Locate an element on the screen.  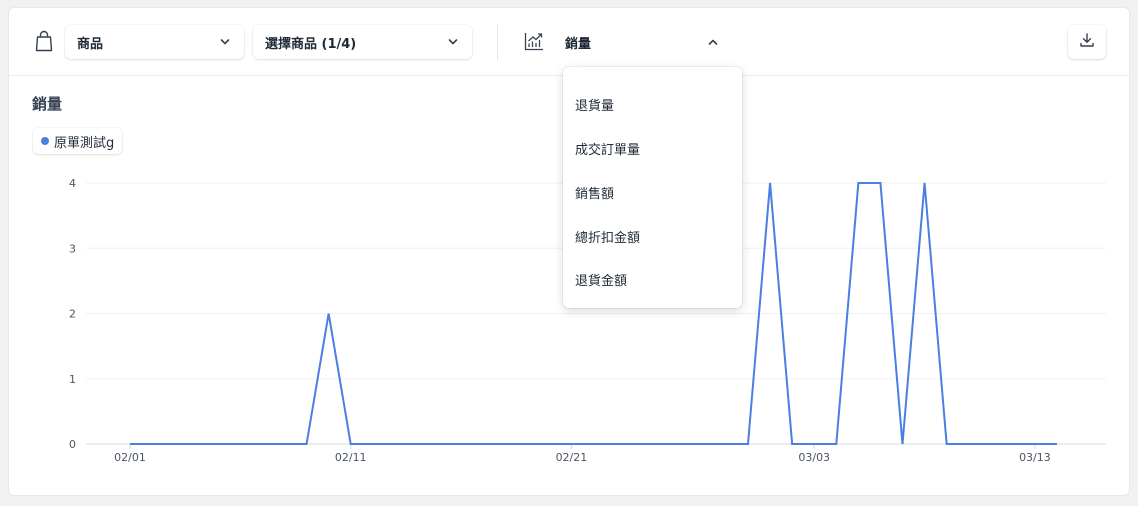
metric-option: 成交訂單量 is located at coordinates (652, 149).